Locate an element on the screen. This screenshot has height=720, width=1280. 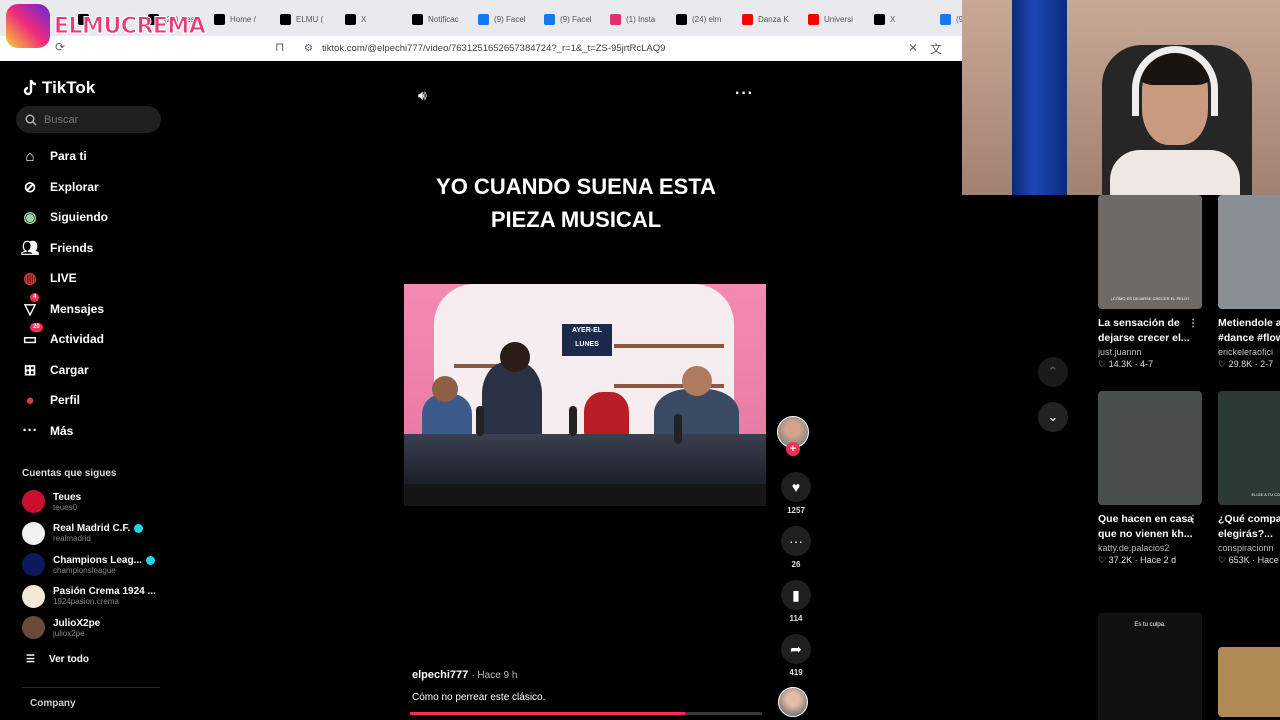
like-button: ♥ 1257 is located at coordinates (796, 493).